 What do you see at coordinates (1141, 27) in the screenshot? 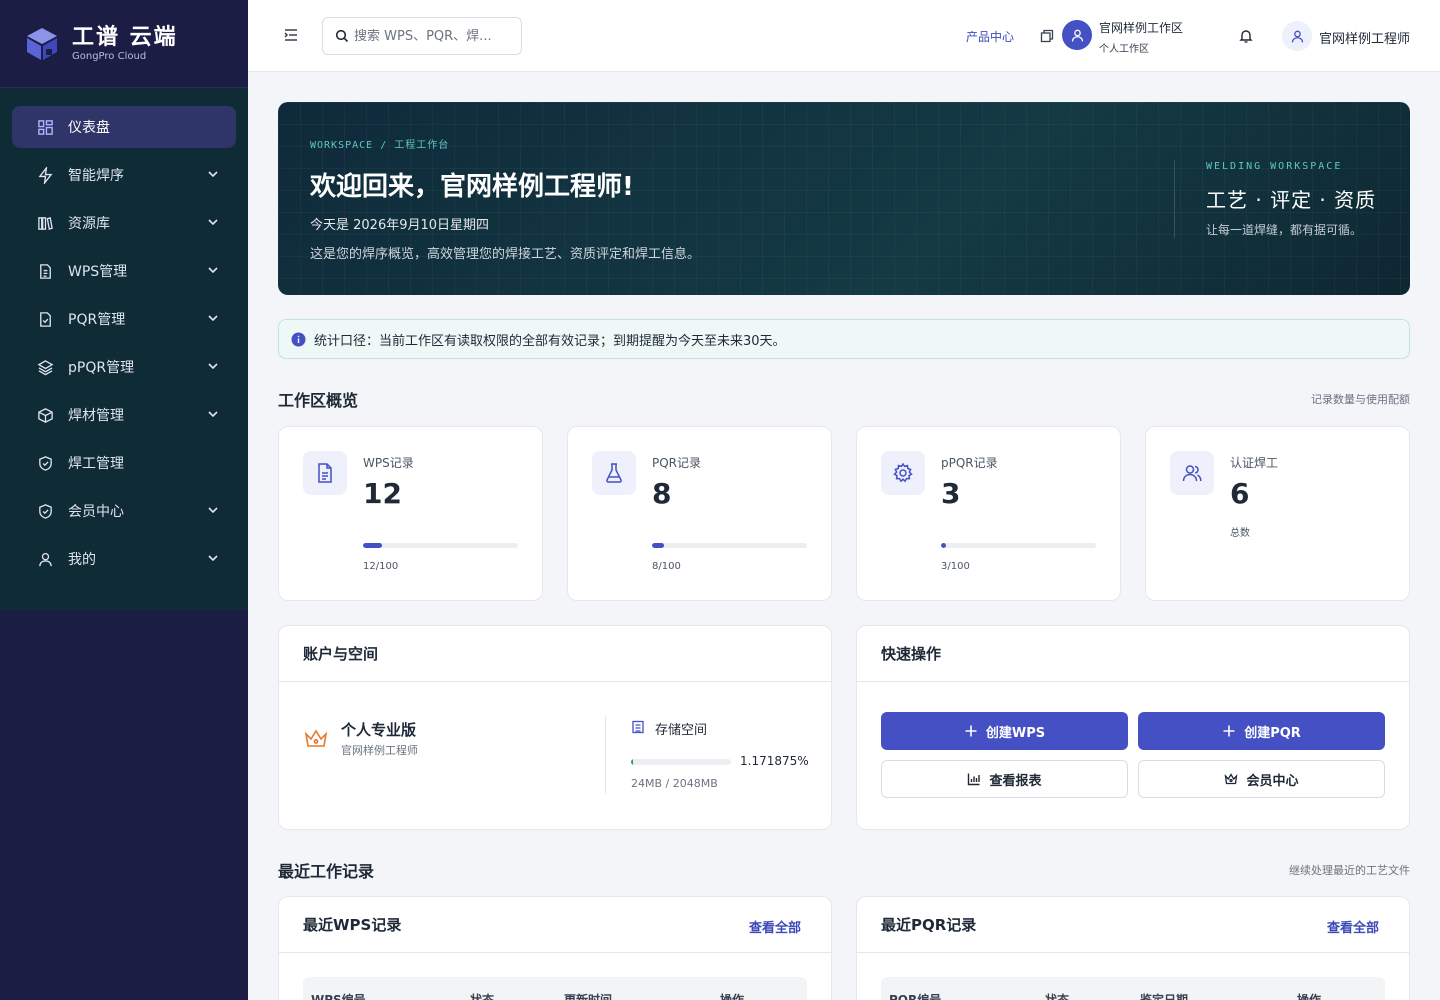
I see `workspace-name: 官网样例工作区` at bounding box center [1141, 27].